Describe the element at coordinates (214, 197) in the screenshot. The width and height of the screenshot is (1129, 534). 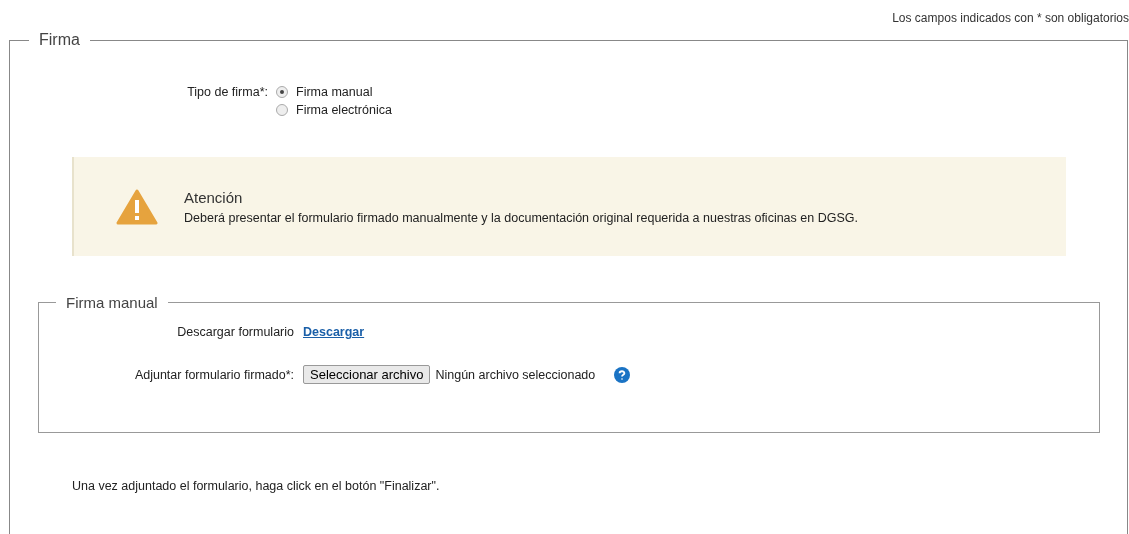
I see `alert-title: Atención` at that location.